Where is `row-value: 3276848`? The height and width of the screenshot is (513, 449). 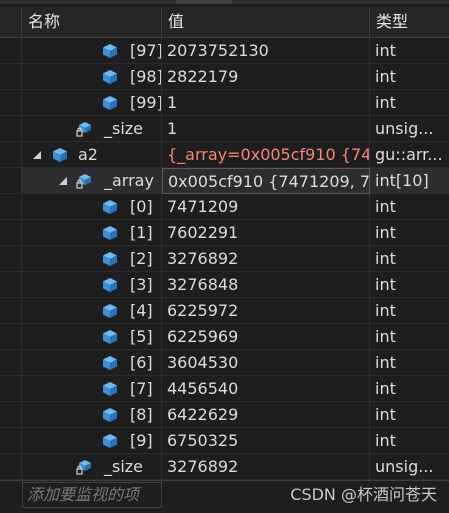 row-value: 3276848 is located at coordinates (266, 285).